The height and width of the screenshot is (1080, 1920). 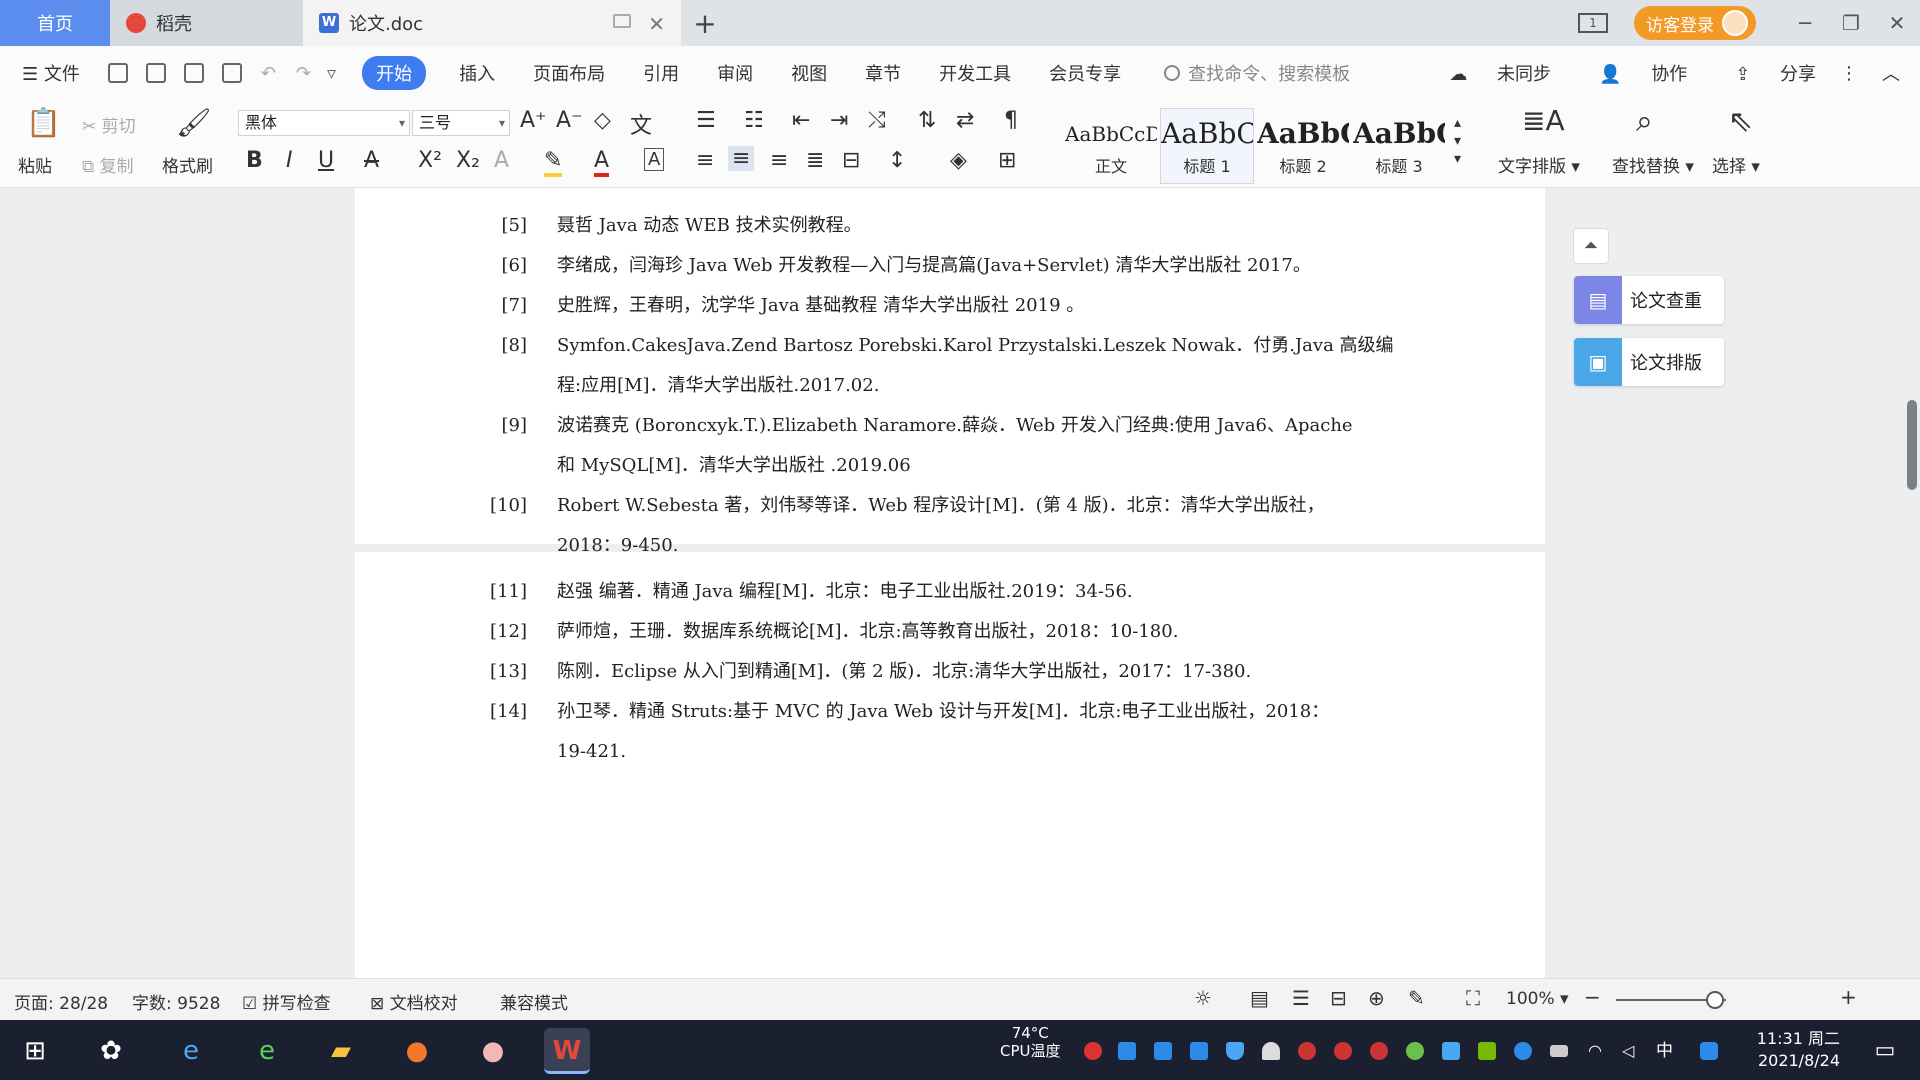 What do you see at coordinates (602, 162) in the screenshot?
I see `font-color-icon: A` at bounding box center [602, 162].